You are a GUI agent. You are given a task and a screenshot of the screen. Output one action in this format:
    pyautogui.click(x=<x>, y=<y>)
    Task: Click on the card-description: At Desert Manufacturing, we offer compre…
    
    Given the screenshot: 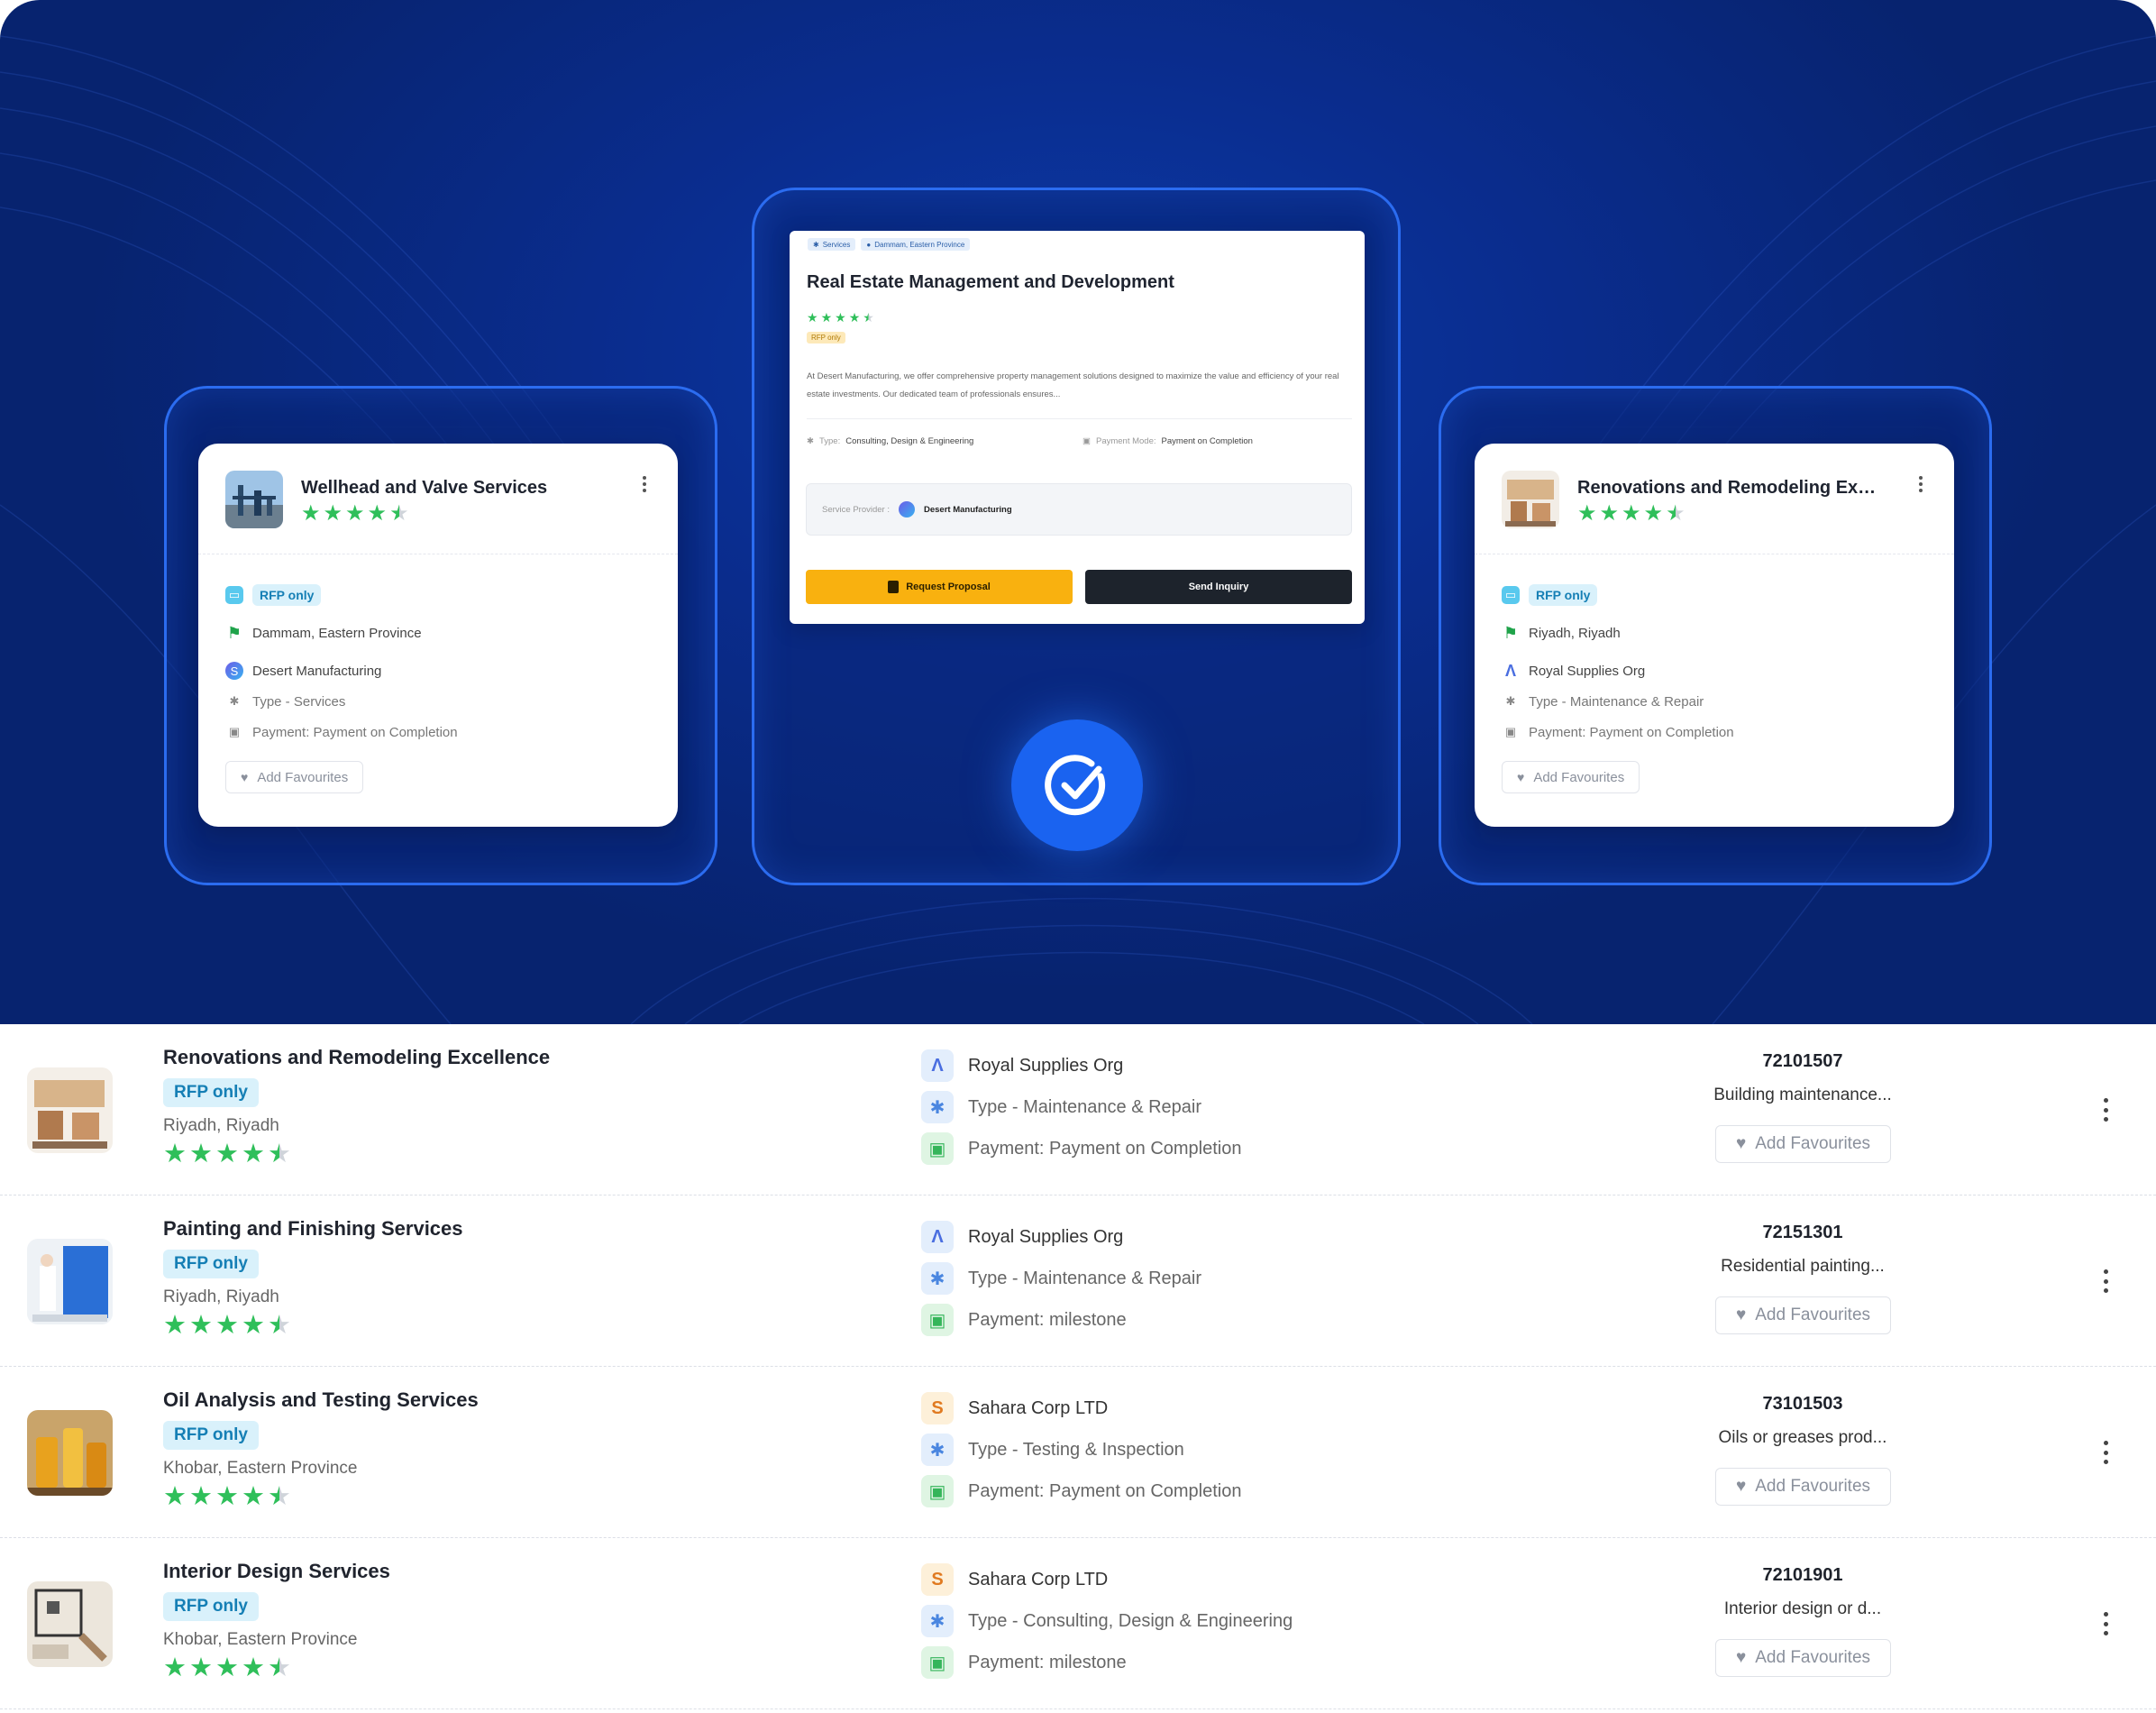 What is the action you would take?
    pyautogui.click(x=1073, y=385)
    